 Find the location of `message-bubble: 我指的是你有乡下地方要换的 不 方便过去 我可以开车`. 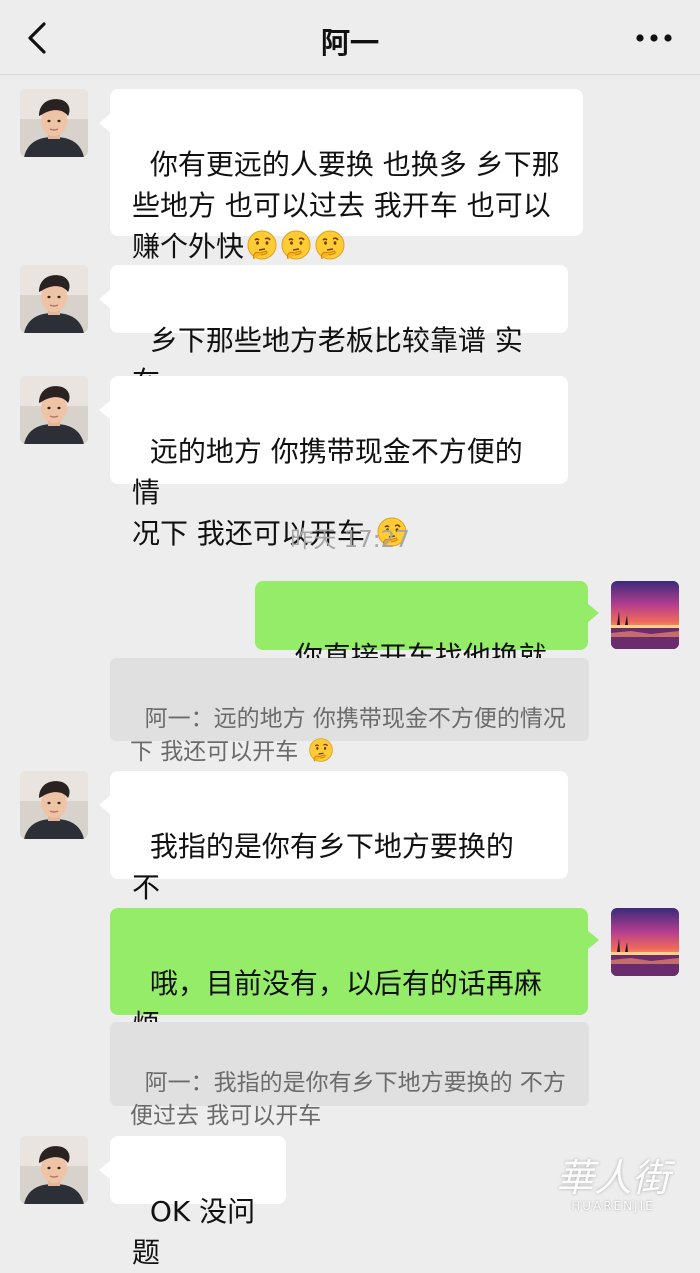

message-bubble: 我指的是你有乡下地方要换的 不 方便过去 我可以开车 is located at coordinates (333, 858).